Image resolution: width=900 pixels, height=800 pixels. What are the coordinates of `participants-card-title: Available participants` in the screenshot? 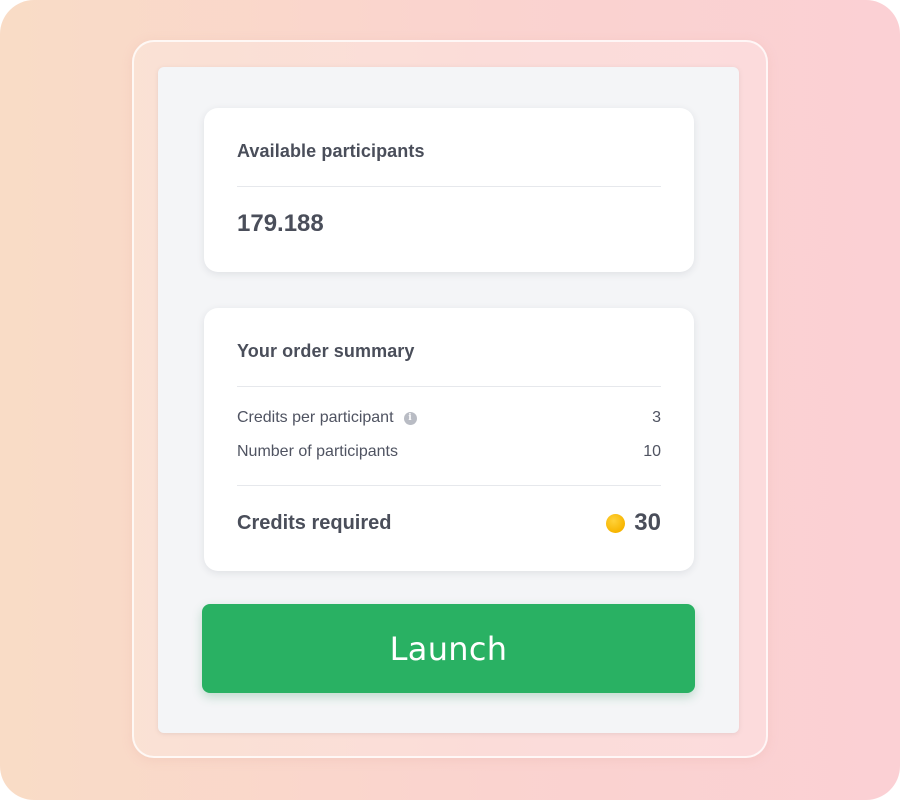 It's located at (331, 151).